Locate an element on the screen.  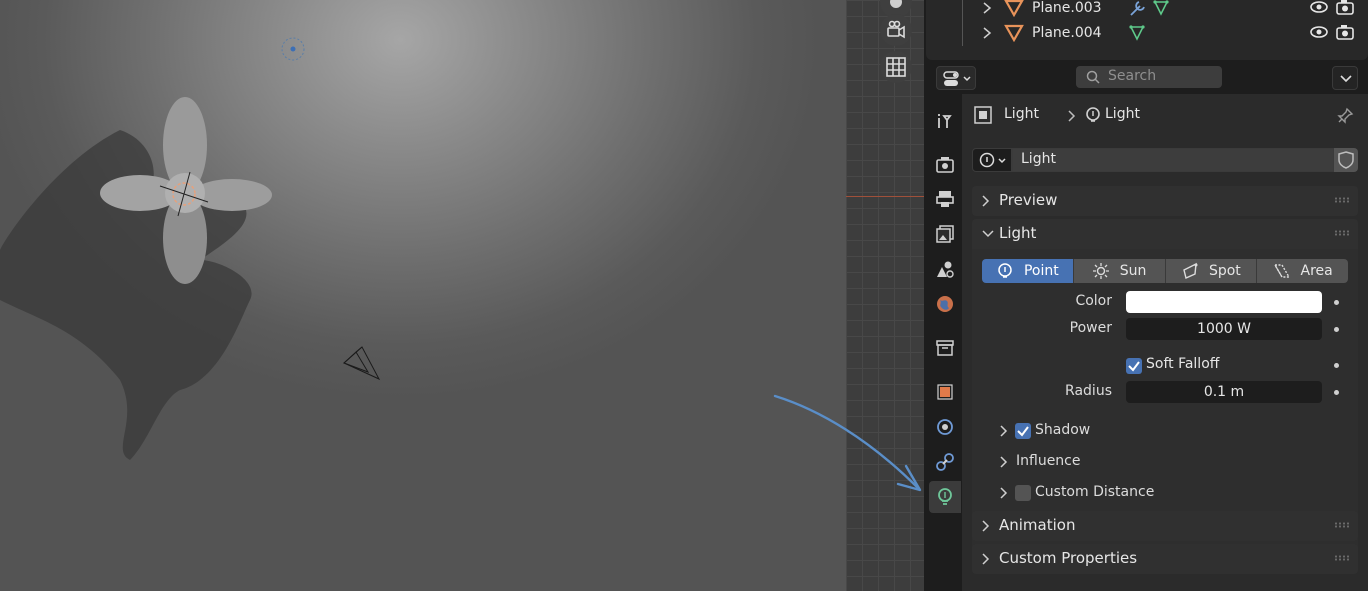
preview-header: Preview is located at coordinates (1165, 201).